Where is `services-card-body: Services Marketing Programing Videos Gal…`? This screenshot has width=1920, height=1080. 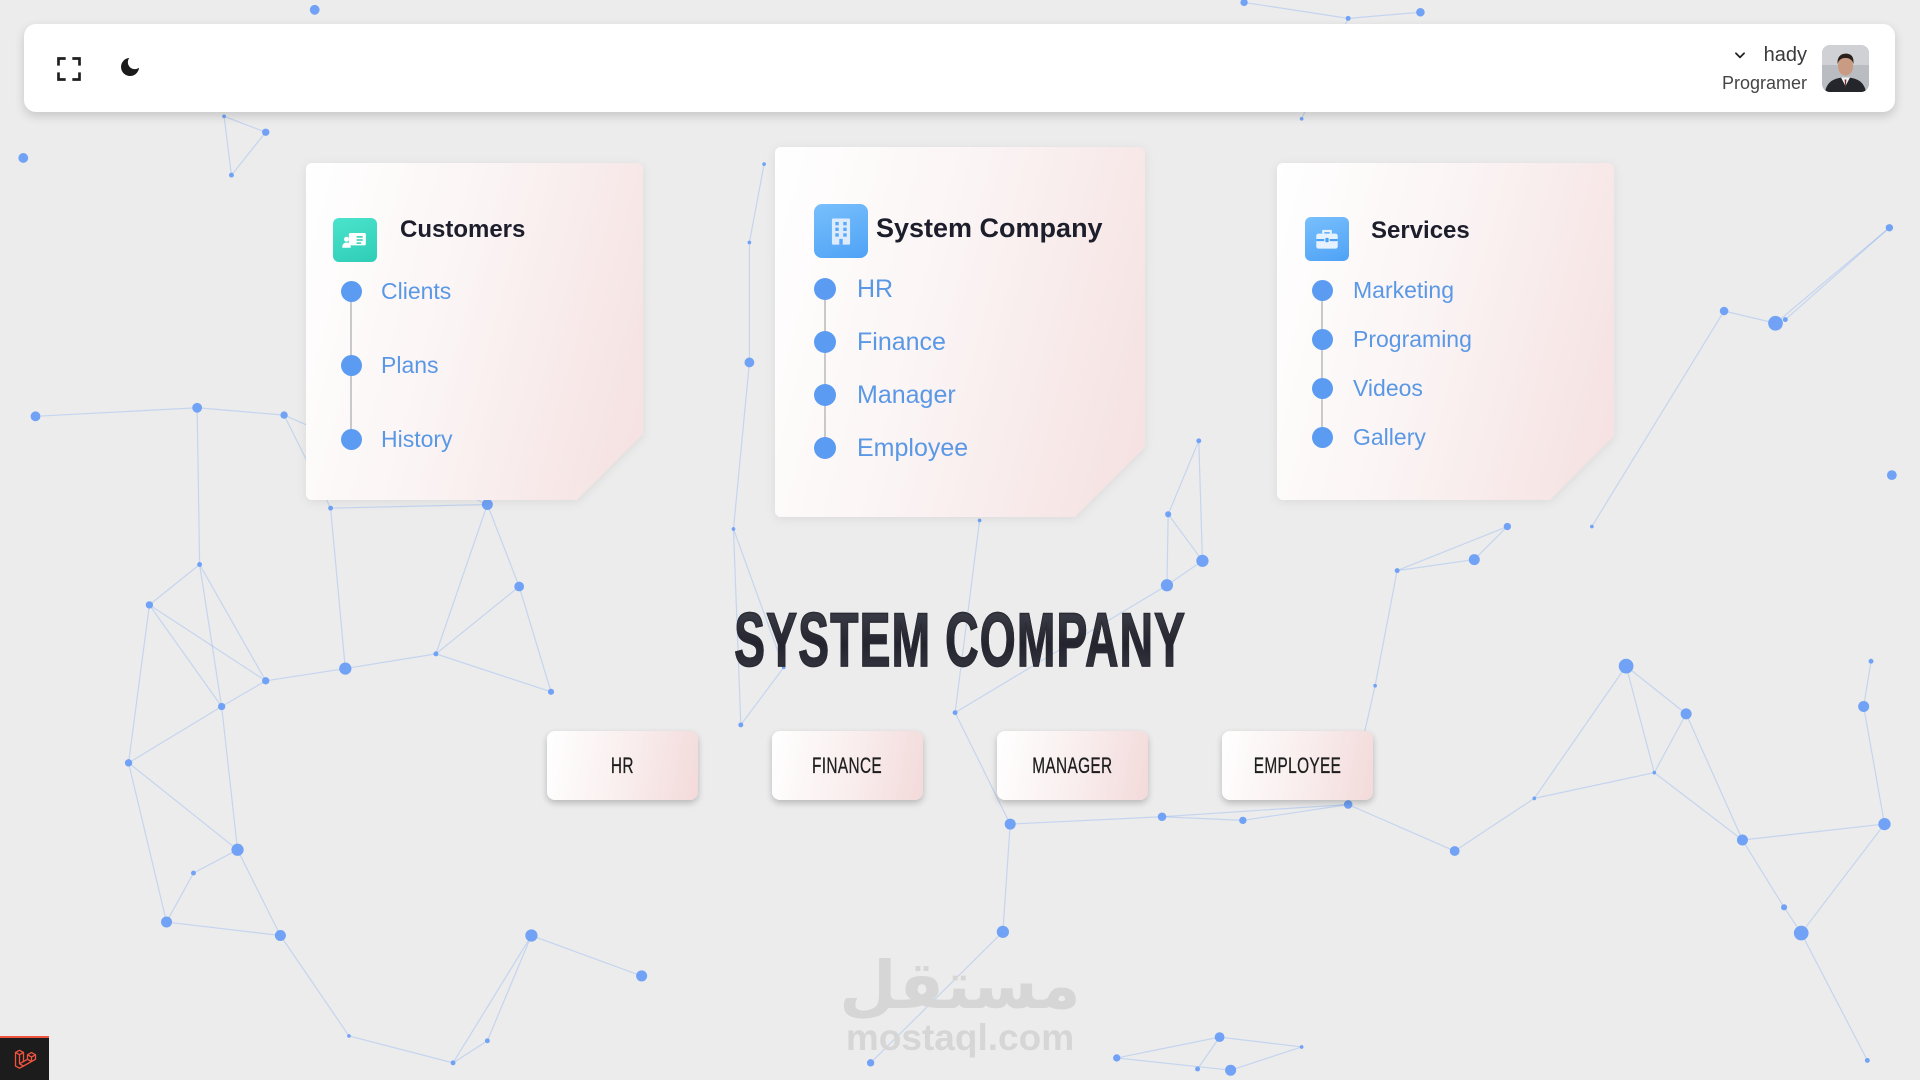
services-card-body: Services Marketing Programing Videos Gal… is located at coordinates (1445, 331).